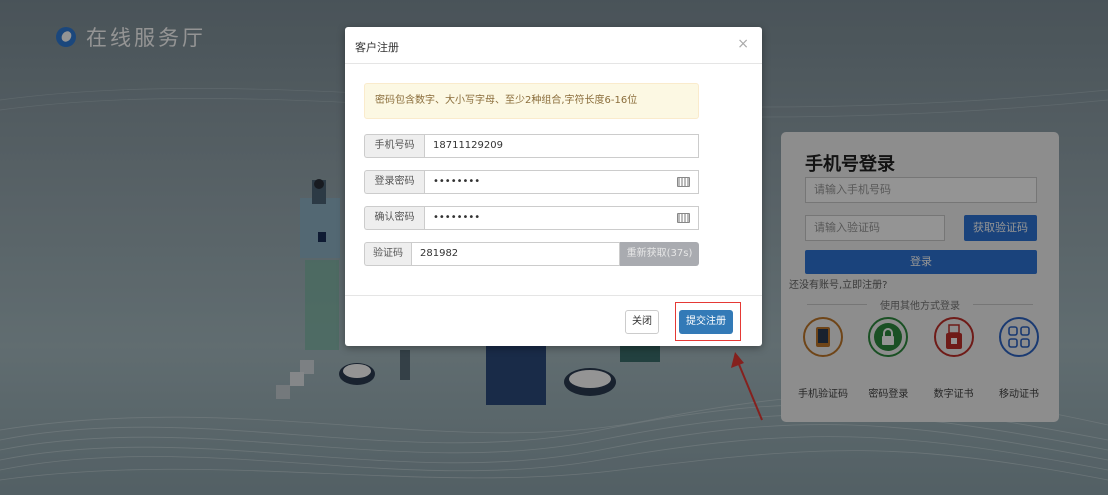 The width and height of the screenshot is (1108, 495). I want to click on confirm-label: 确认密码, so click(394, 218).